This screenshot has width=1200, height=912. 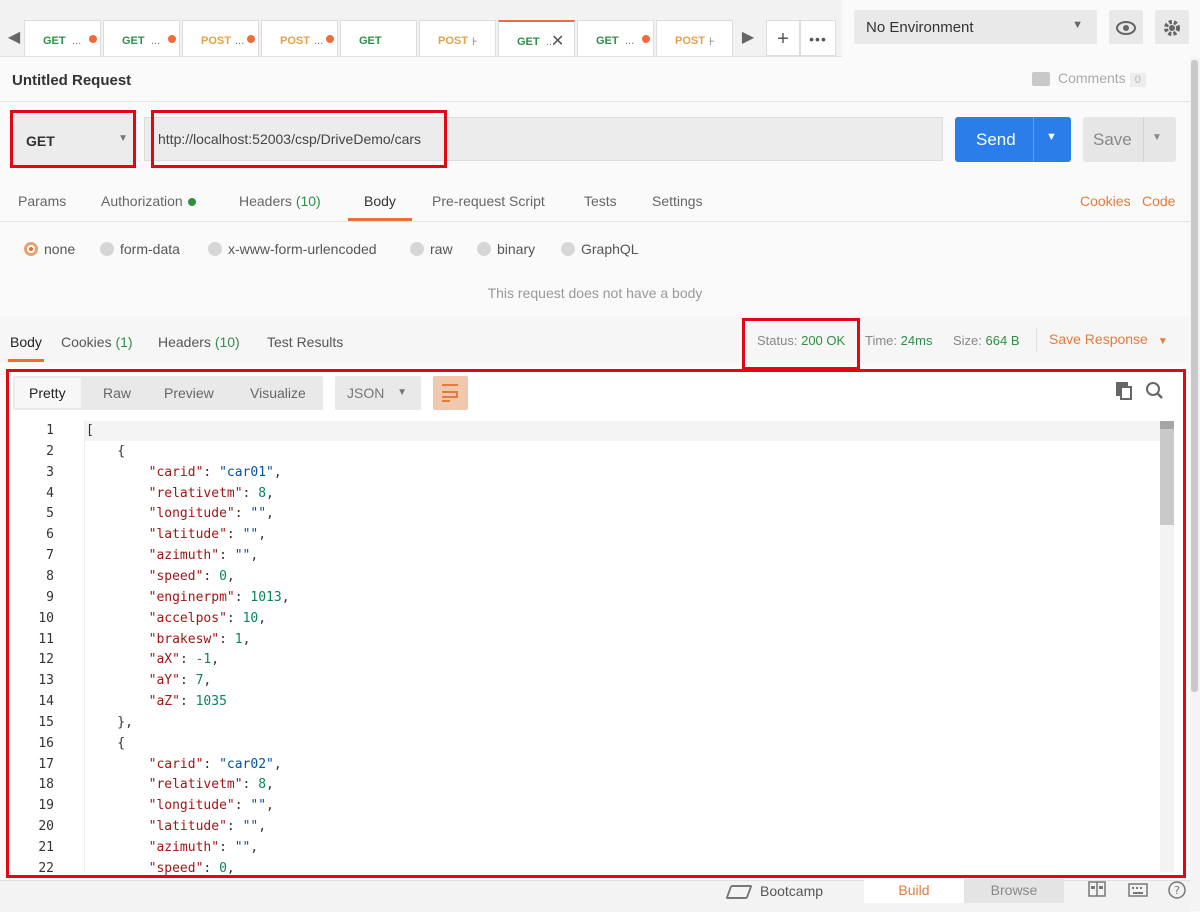 I want to click on time-label: Time:, so click(x=881, y=340).